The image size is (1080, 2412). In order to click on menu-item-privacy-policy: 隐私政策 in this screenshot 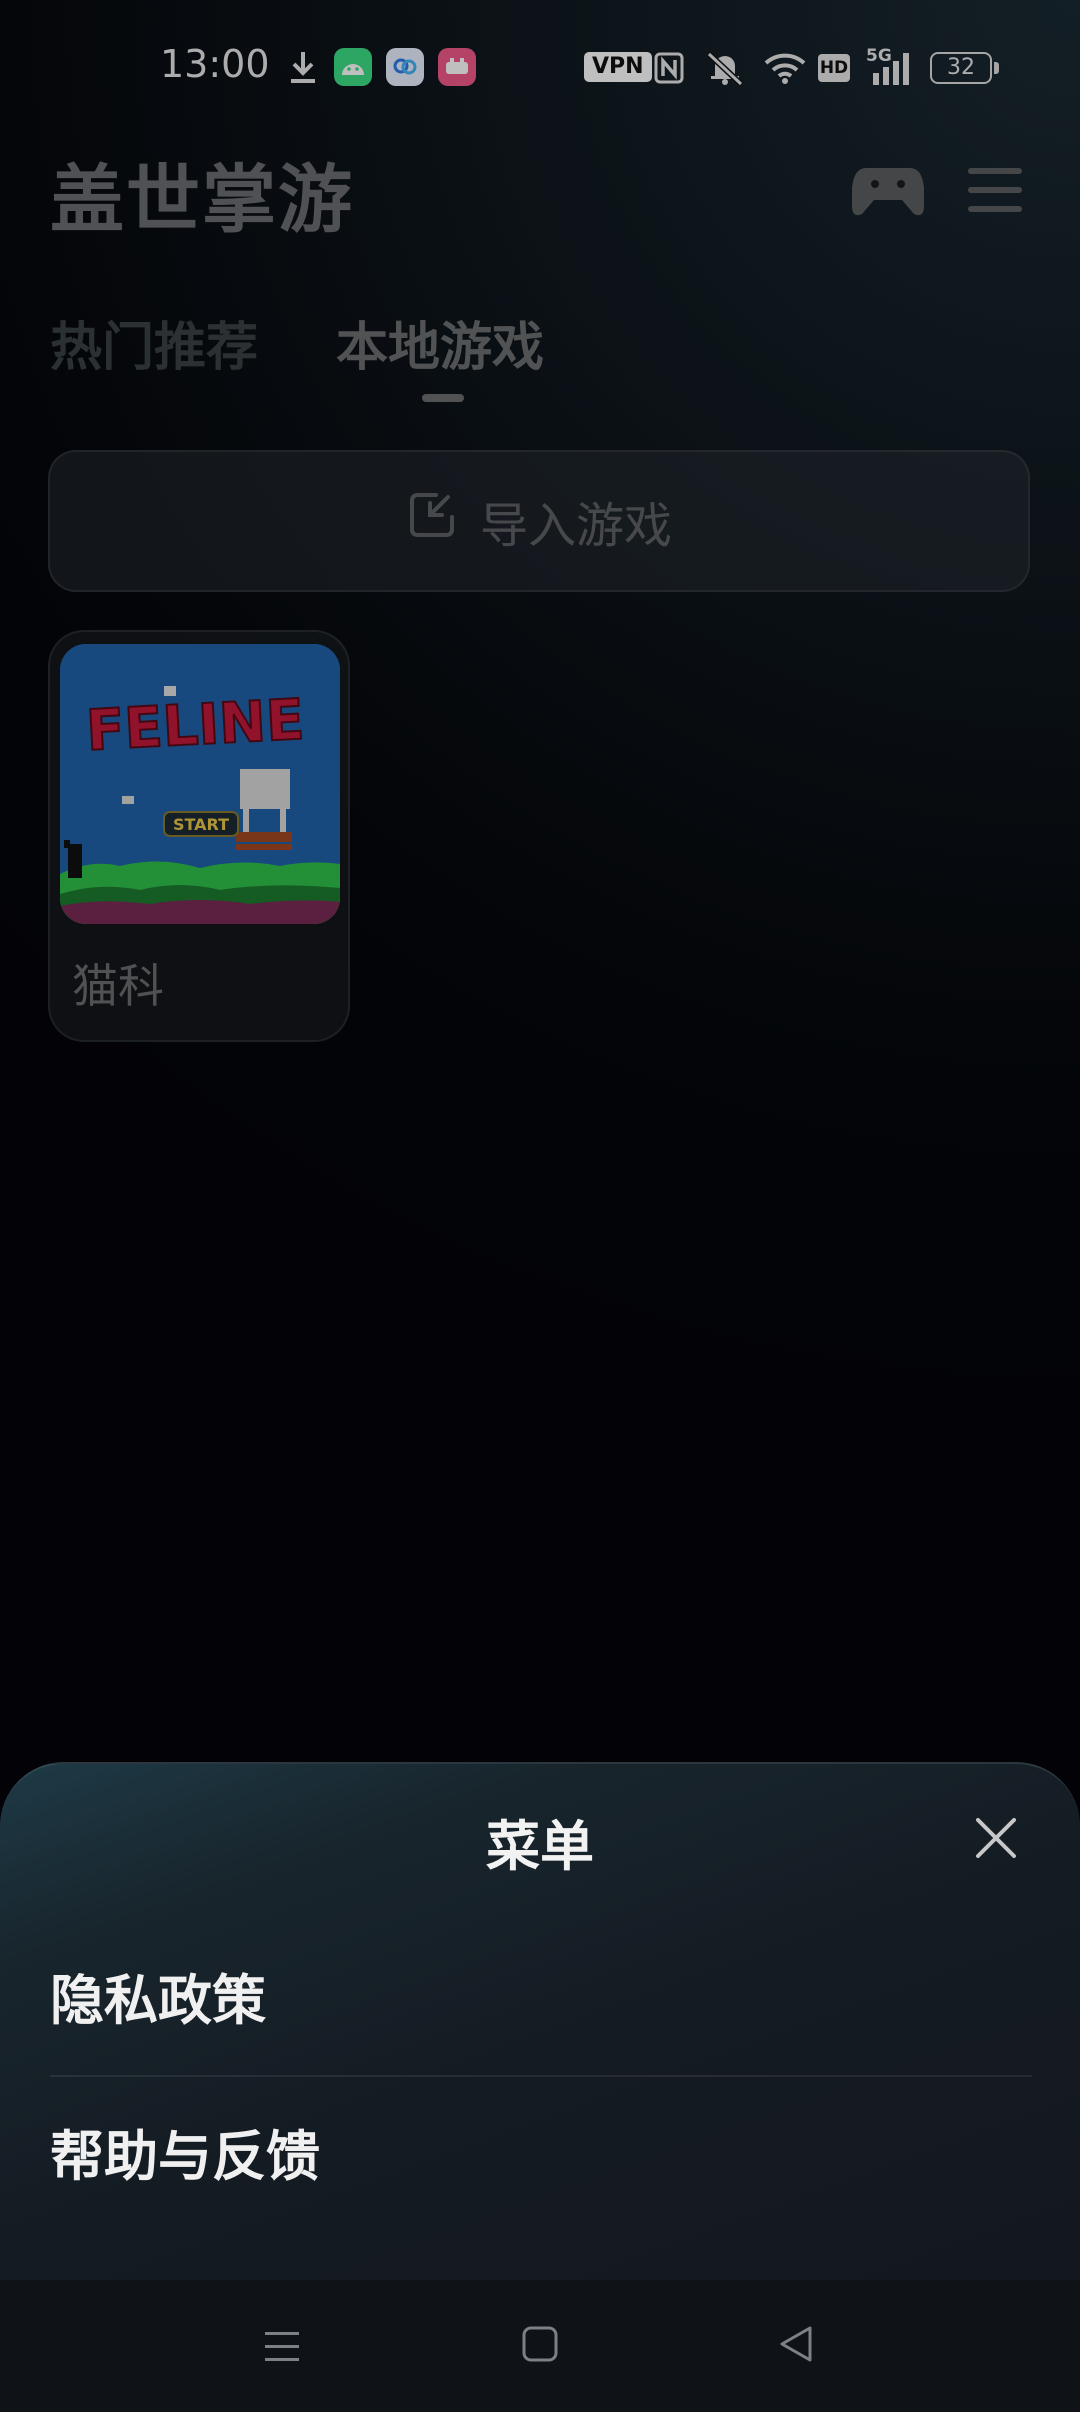, I will do `click(158, 1995)`.